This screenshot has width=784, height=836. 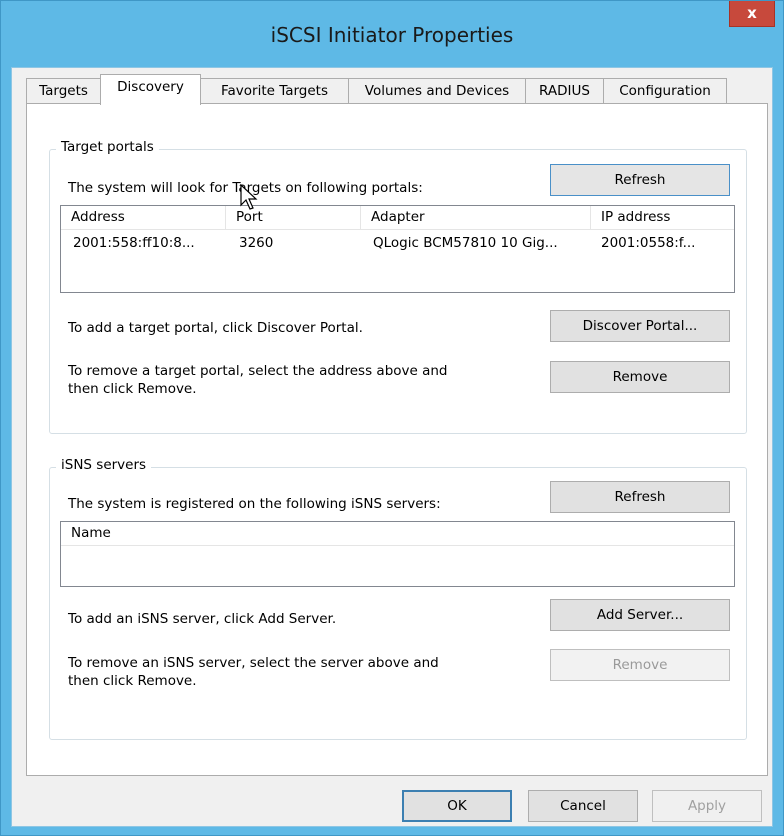 What do you see at coordinates (132, 681) in the screenshot?
I see `remove-isns-server-instructions-line2: then click Remove.` at bounding box center [132, 681].